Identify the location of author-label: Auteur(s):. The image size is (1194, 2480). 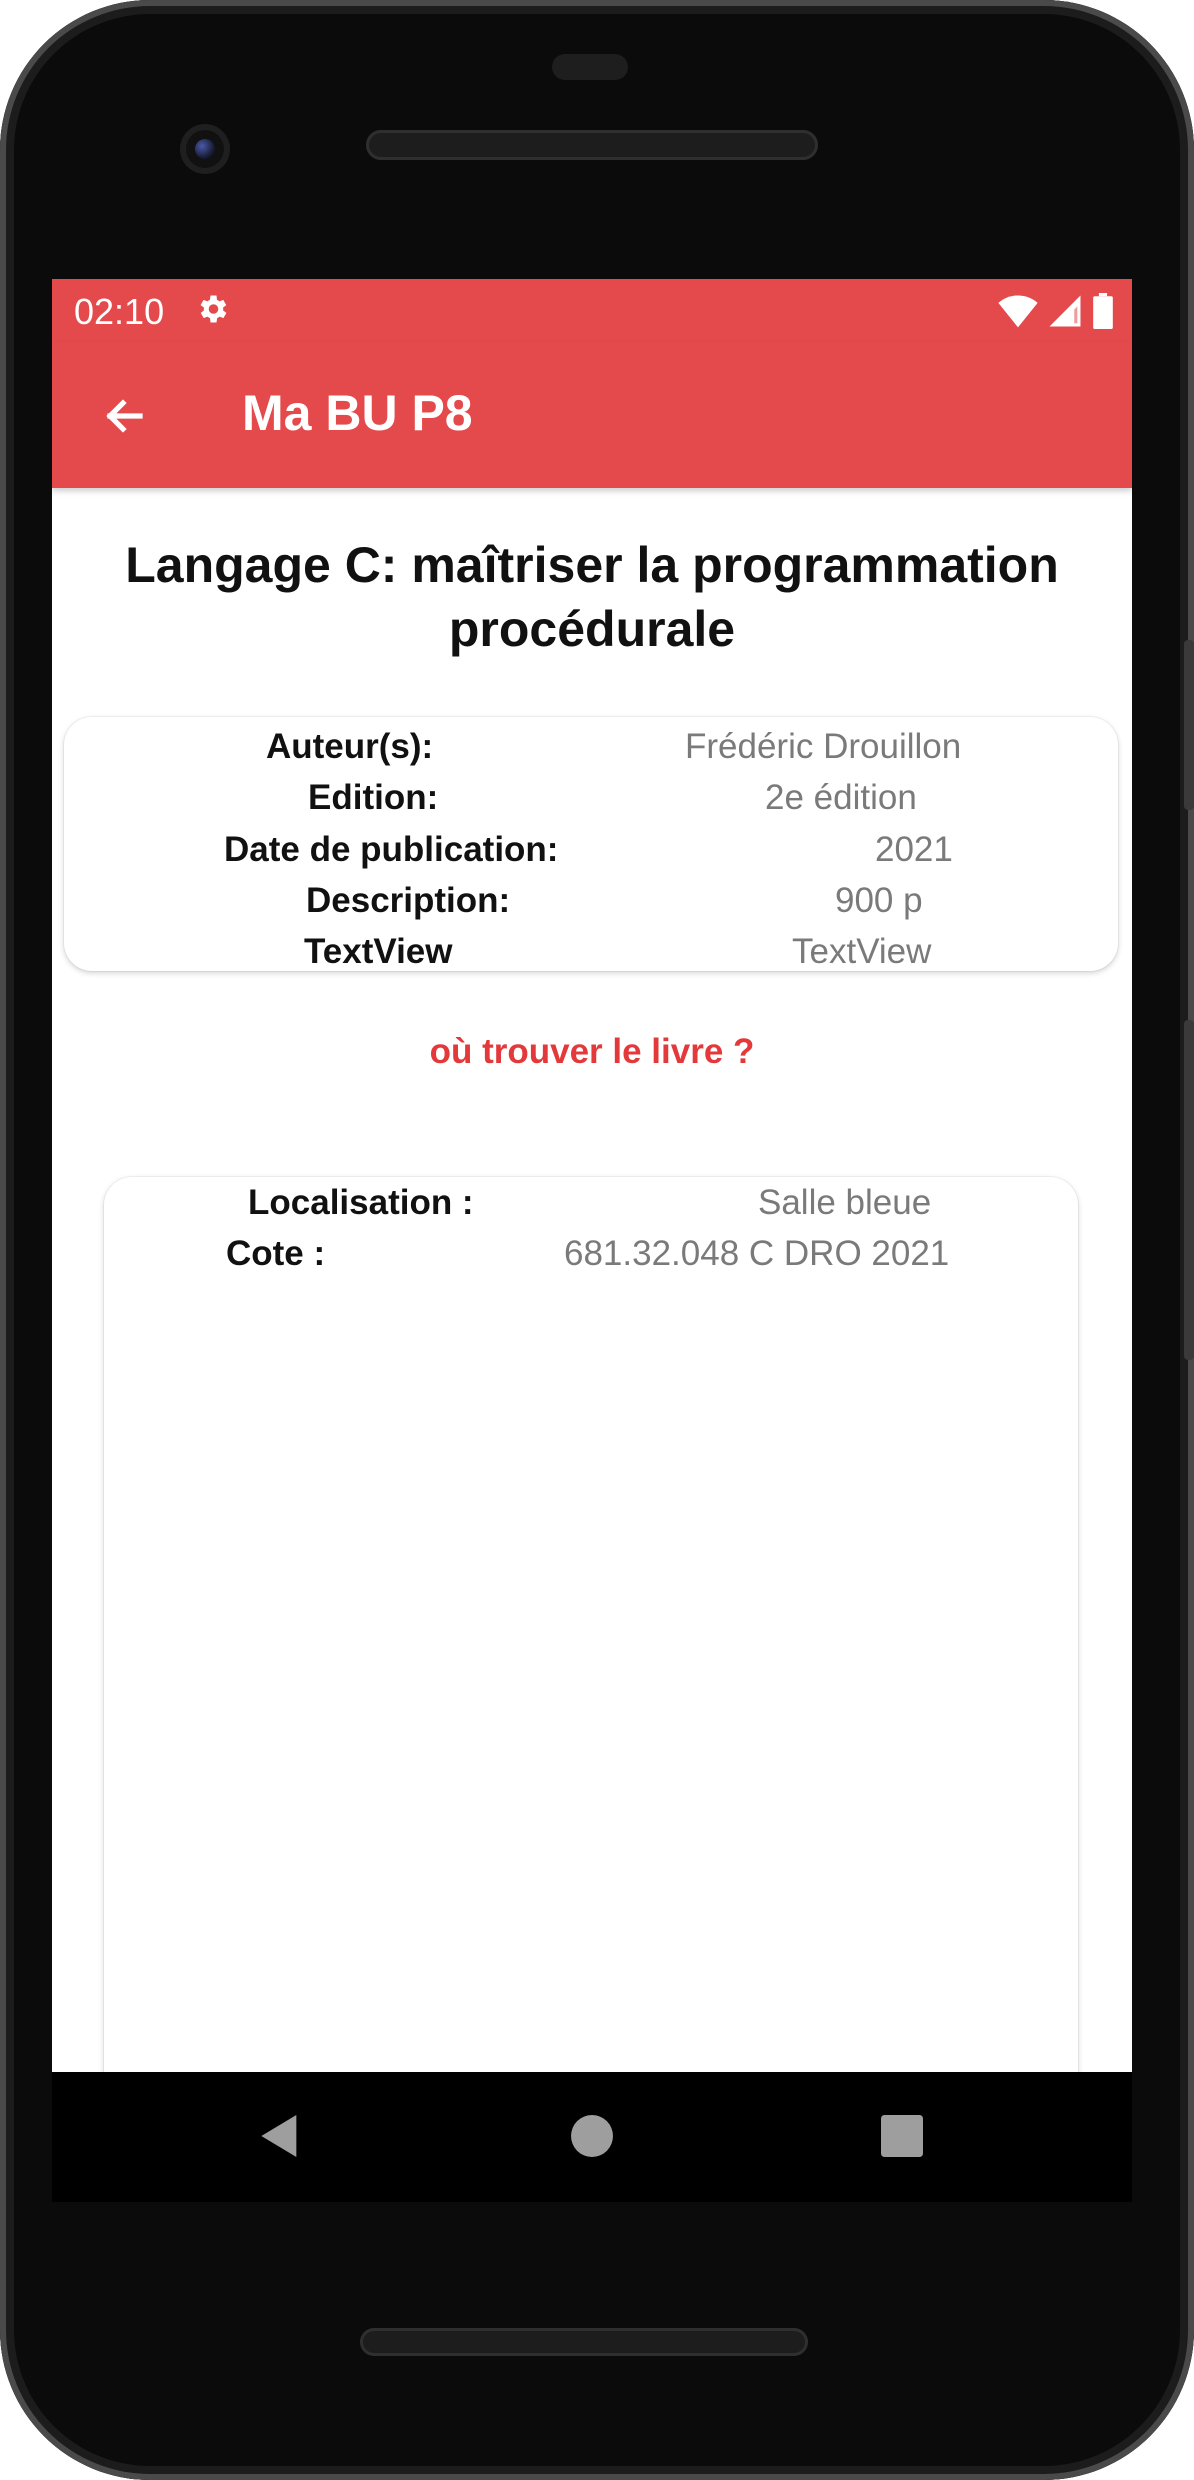
(350, 746).